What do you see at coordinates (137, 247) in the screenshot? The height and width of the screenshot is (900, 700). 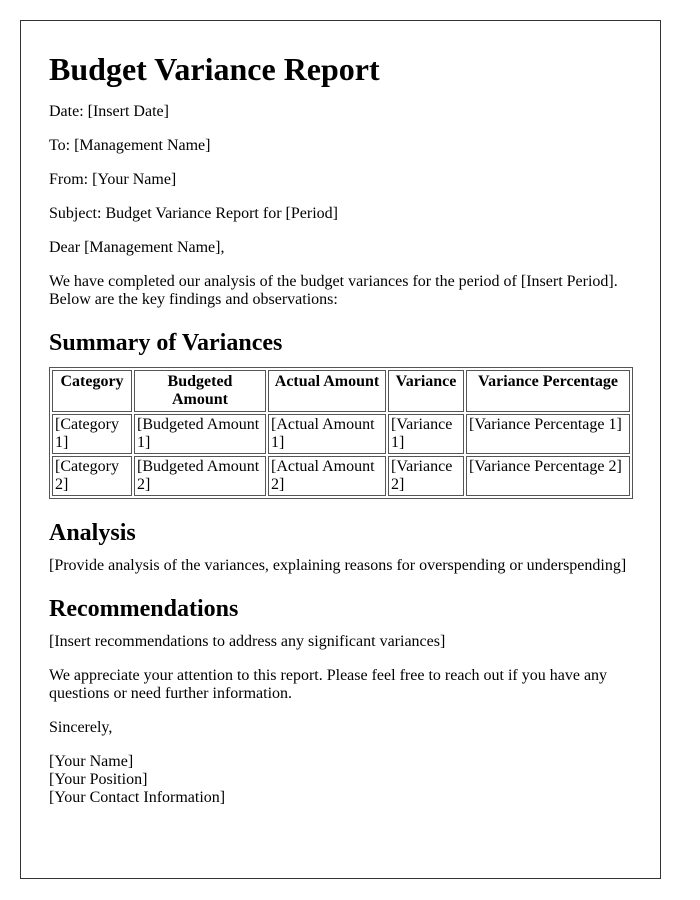 I see `salutation: Dear [Management Name],` at bounding box center [137, 247].